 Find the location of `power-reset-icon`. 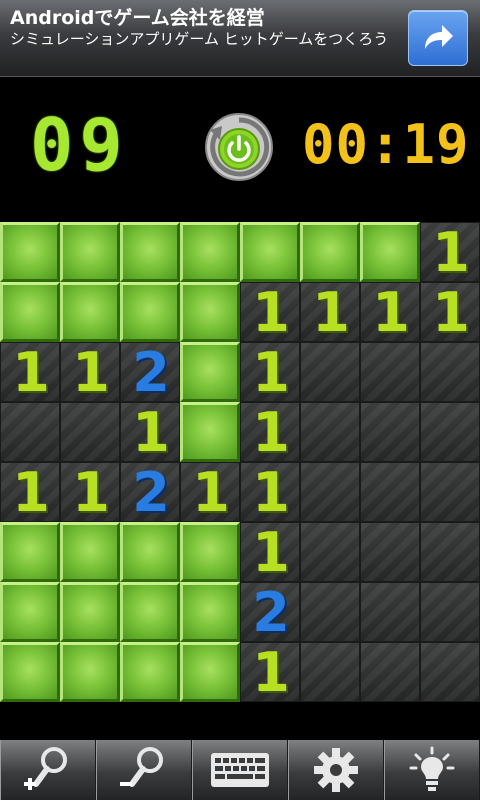

power-reset-icon is located at coordinates (239, 147).